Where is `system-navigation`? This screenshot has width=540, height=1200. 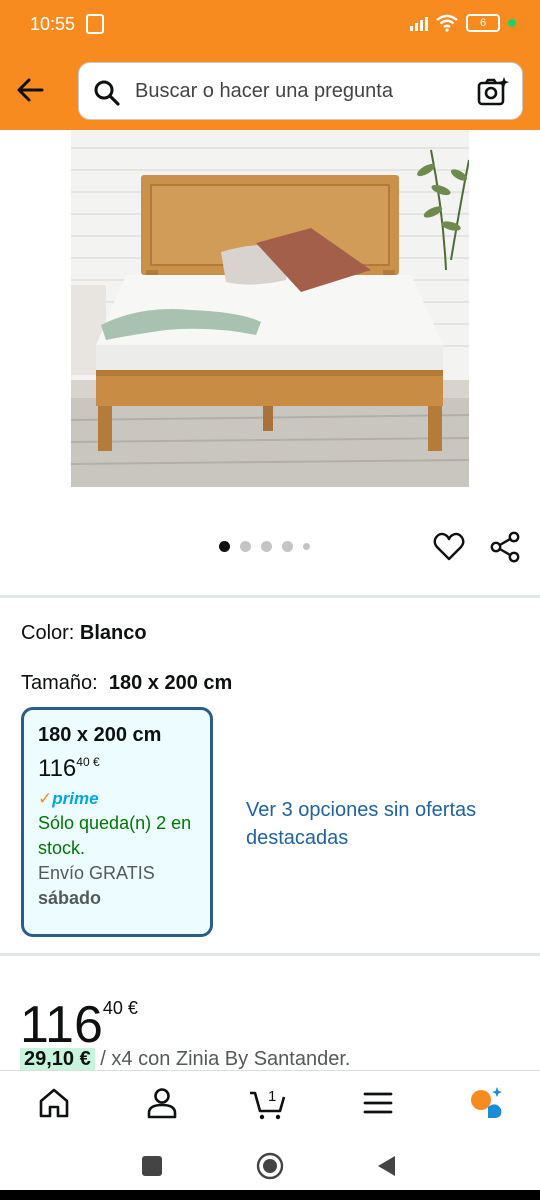
system-navigation is located at coordinates (270, 1162).